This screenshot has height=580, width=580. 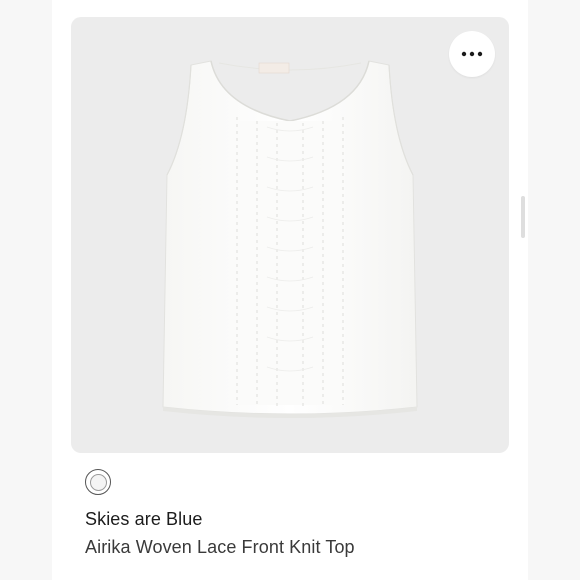 What do you see at coordinates (290, 263) in the screenshot?
I see `lace-panel` at bounding box center [290, 263].